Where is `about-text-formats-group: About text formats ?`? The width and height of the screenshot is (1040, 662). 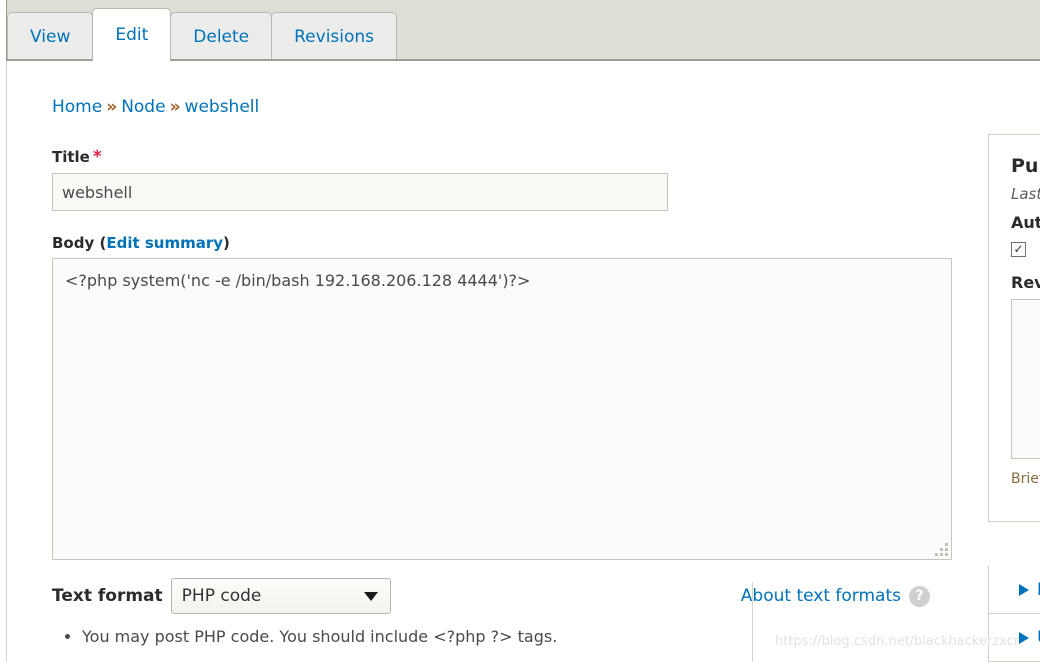
about-text-formats-group: About text formats ? is located at coordinates (835, 596).